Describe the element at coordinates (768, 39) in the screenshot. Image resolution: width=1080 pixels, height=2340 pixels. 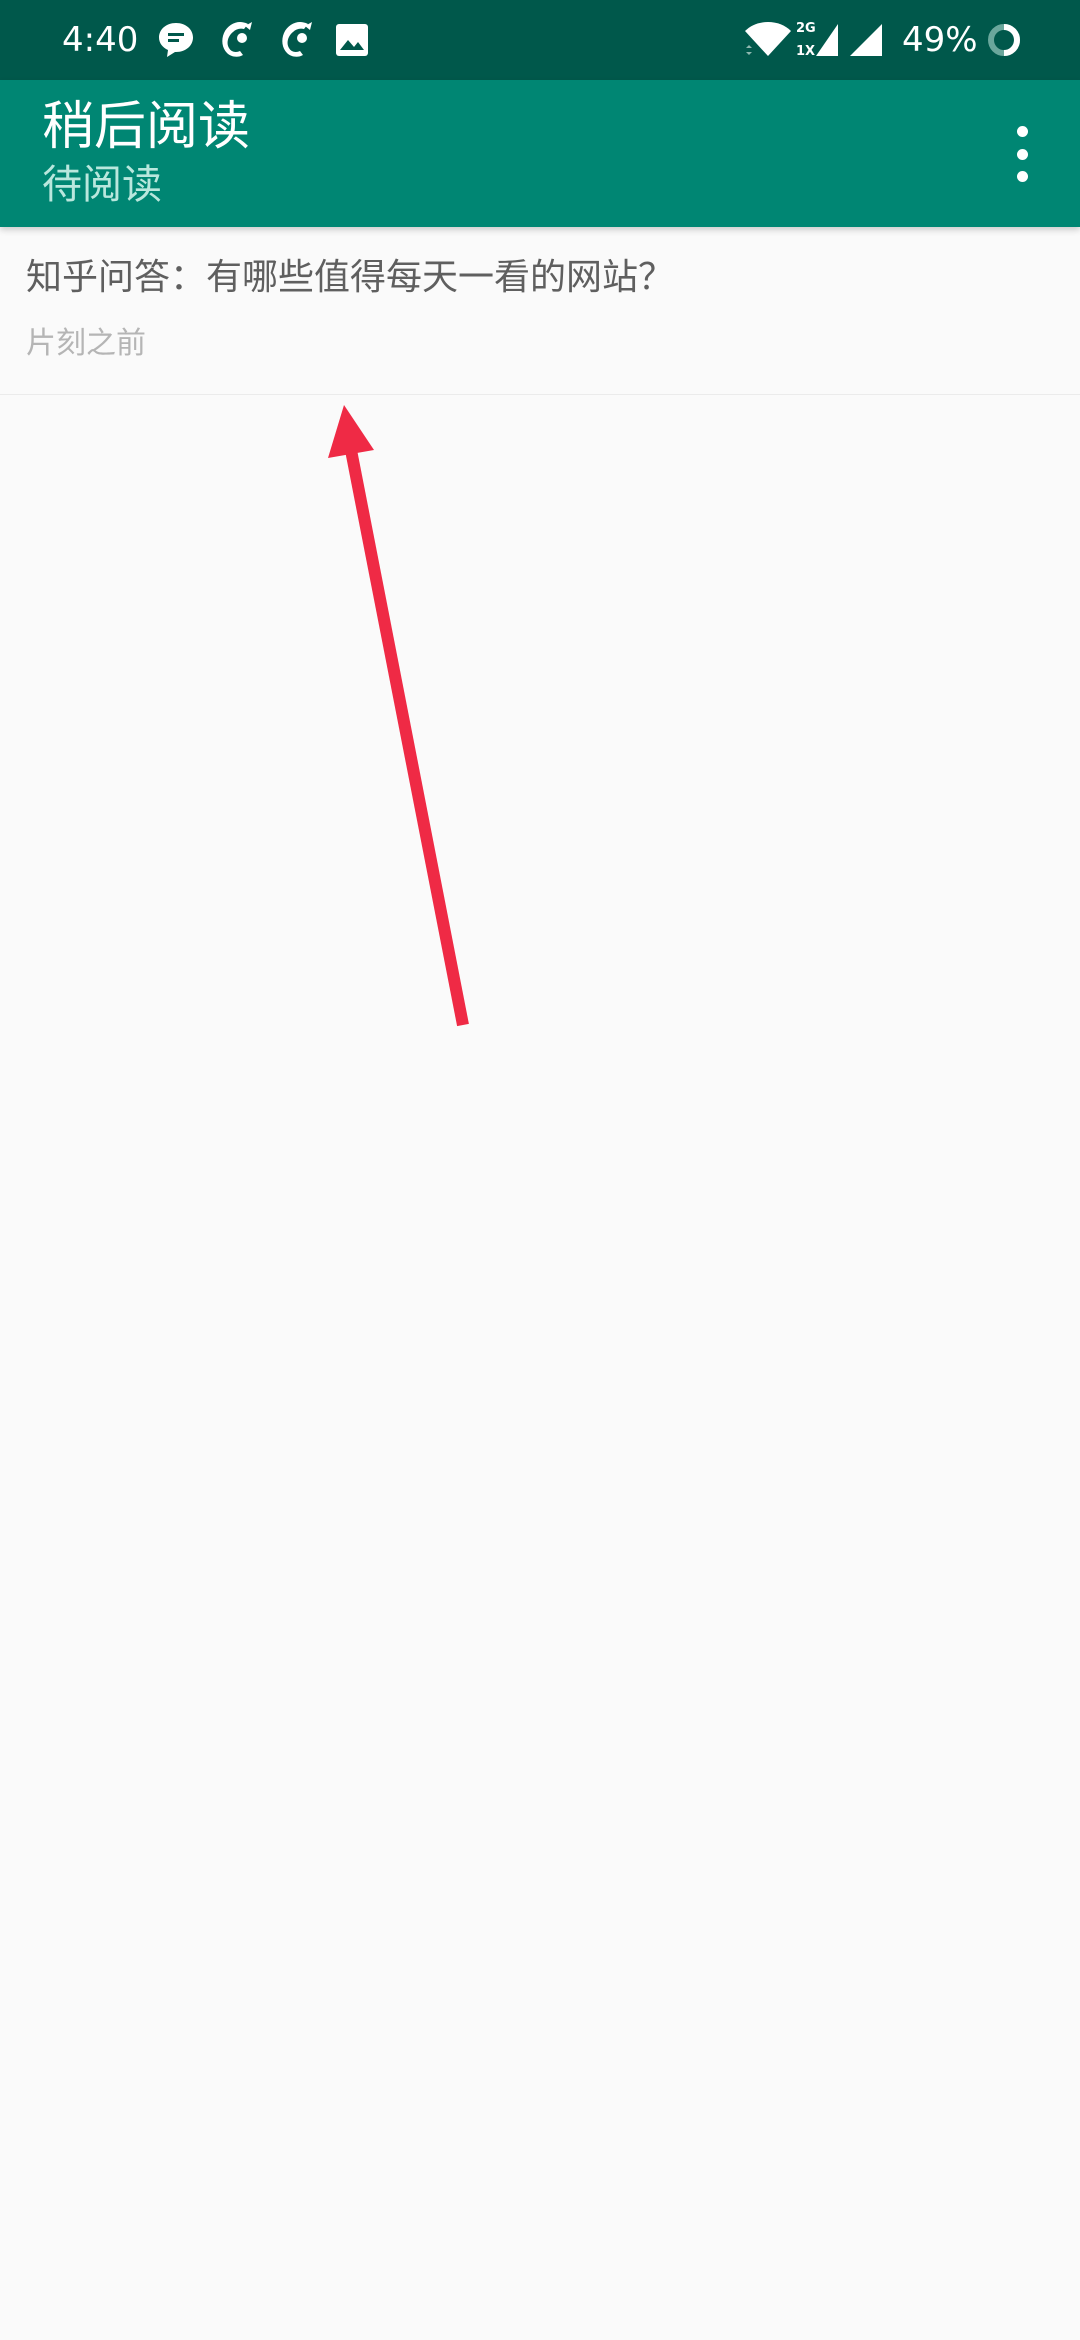
I see `wifi-icon` at that location.